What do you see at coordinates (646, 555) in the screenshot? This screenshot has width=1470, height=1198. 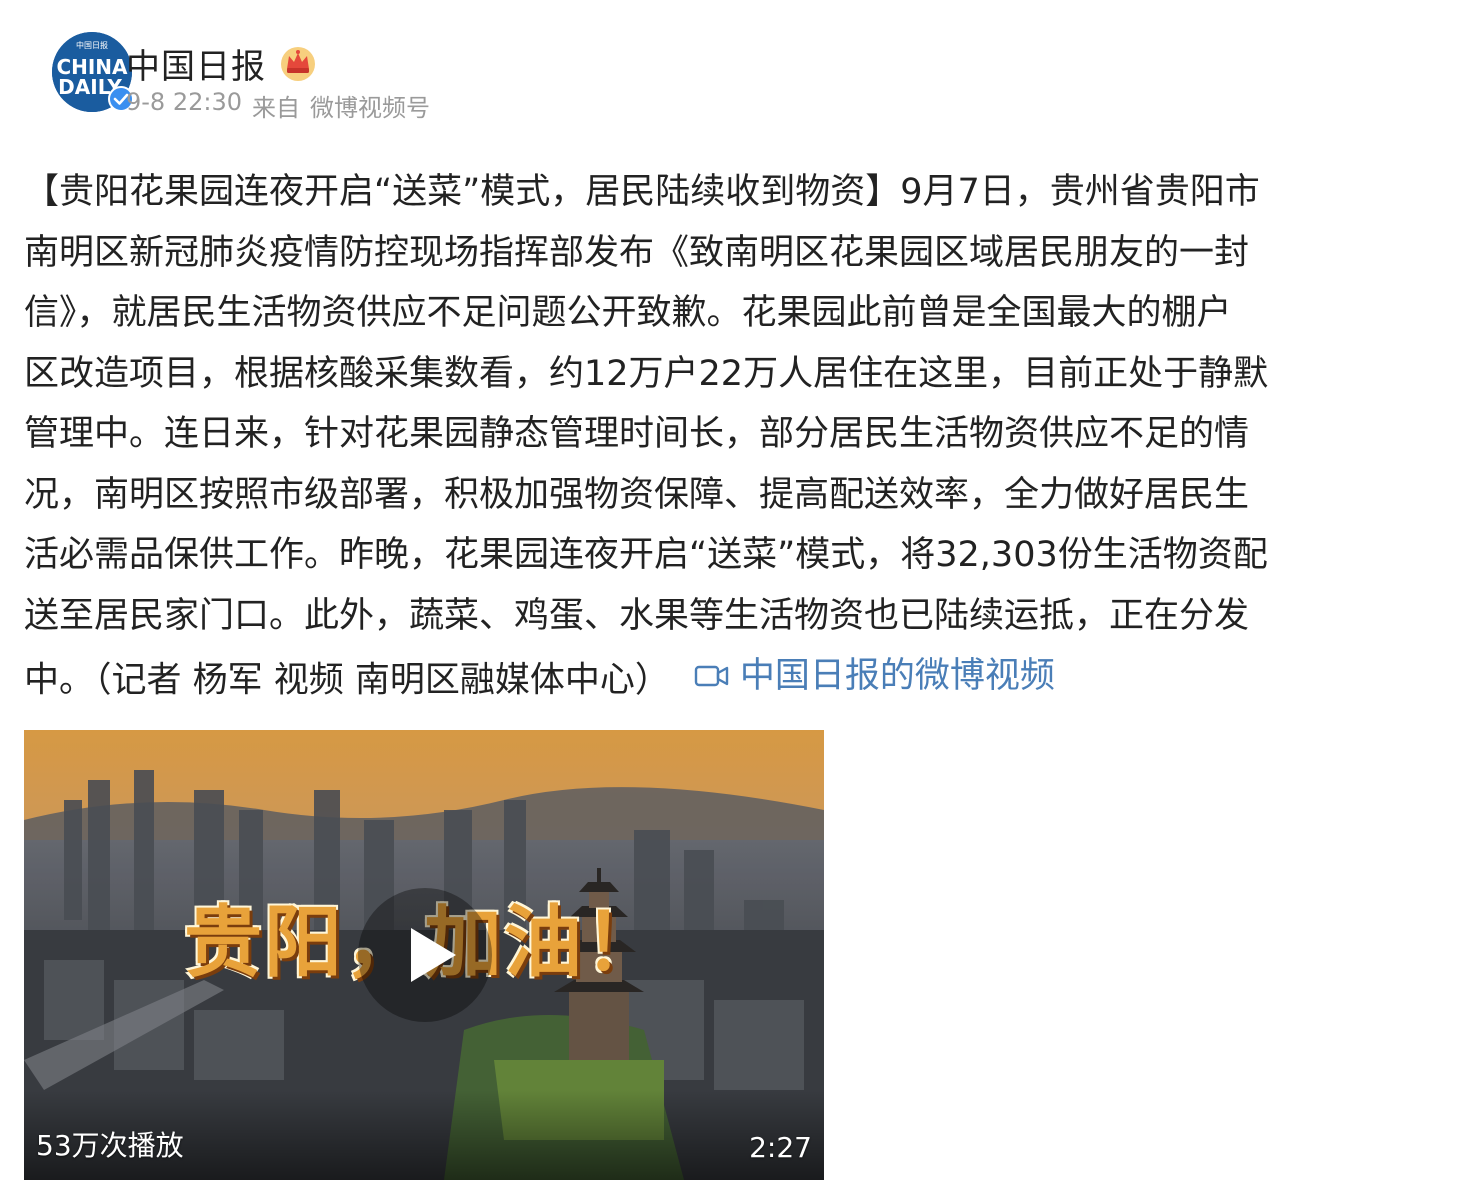 I see `post-text-line: 活必需品保供工作。昨晚，花果园连夜开启“送菜”模式，将32,303份生活物资配` at bounding box center [646, 555].